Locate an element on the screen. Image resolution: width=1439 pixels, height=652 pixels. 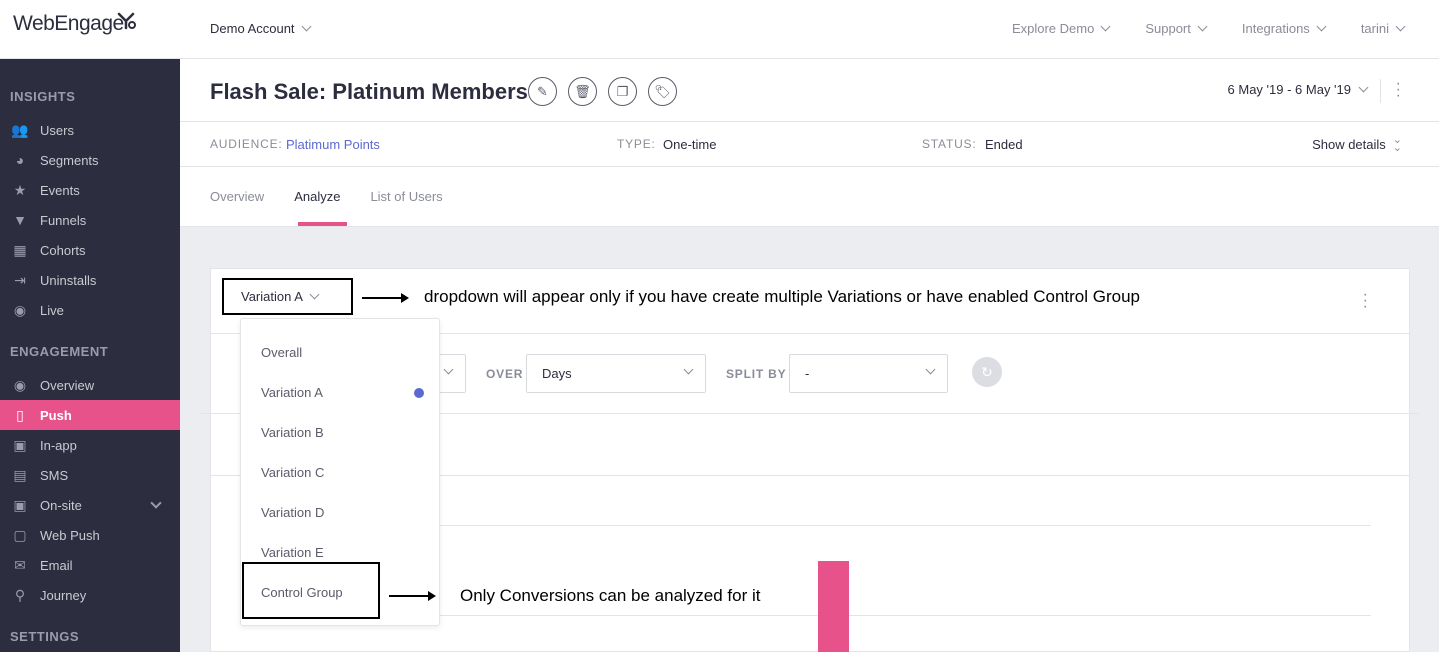
logo-text: WebEngage is located at coordinates (68, 23).